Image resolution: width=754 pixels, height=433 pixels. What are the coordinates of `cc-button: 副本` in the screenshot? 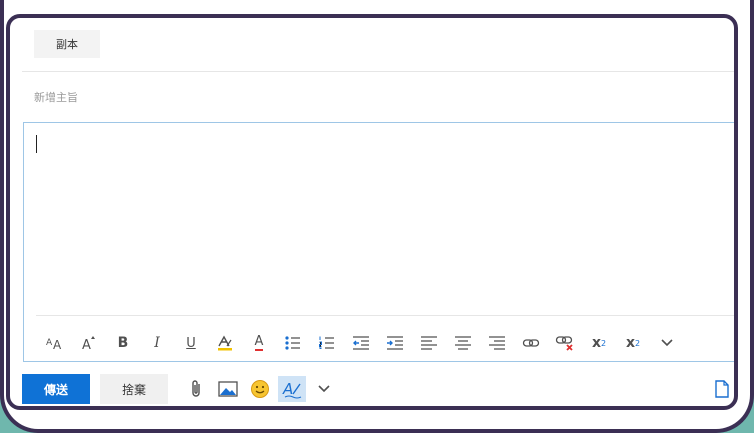 It's located at (67, 44).